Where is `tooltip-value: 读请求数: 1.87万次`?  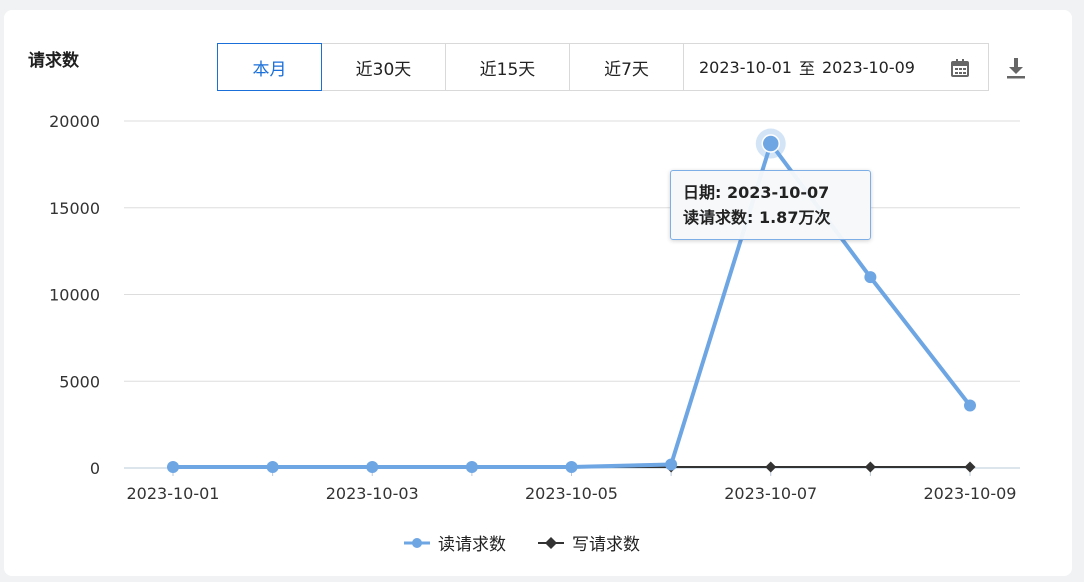 tooltip-value: 读请求数: 1.87万次 is located at coordinates (757, 217).